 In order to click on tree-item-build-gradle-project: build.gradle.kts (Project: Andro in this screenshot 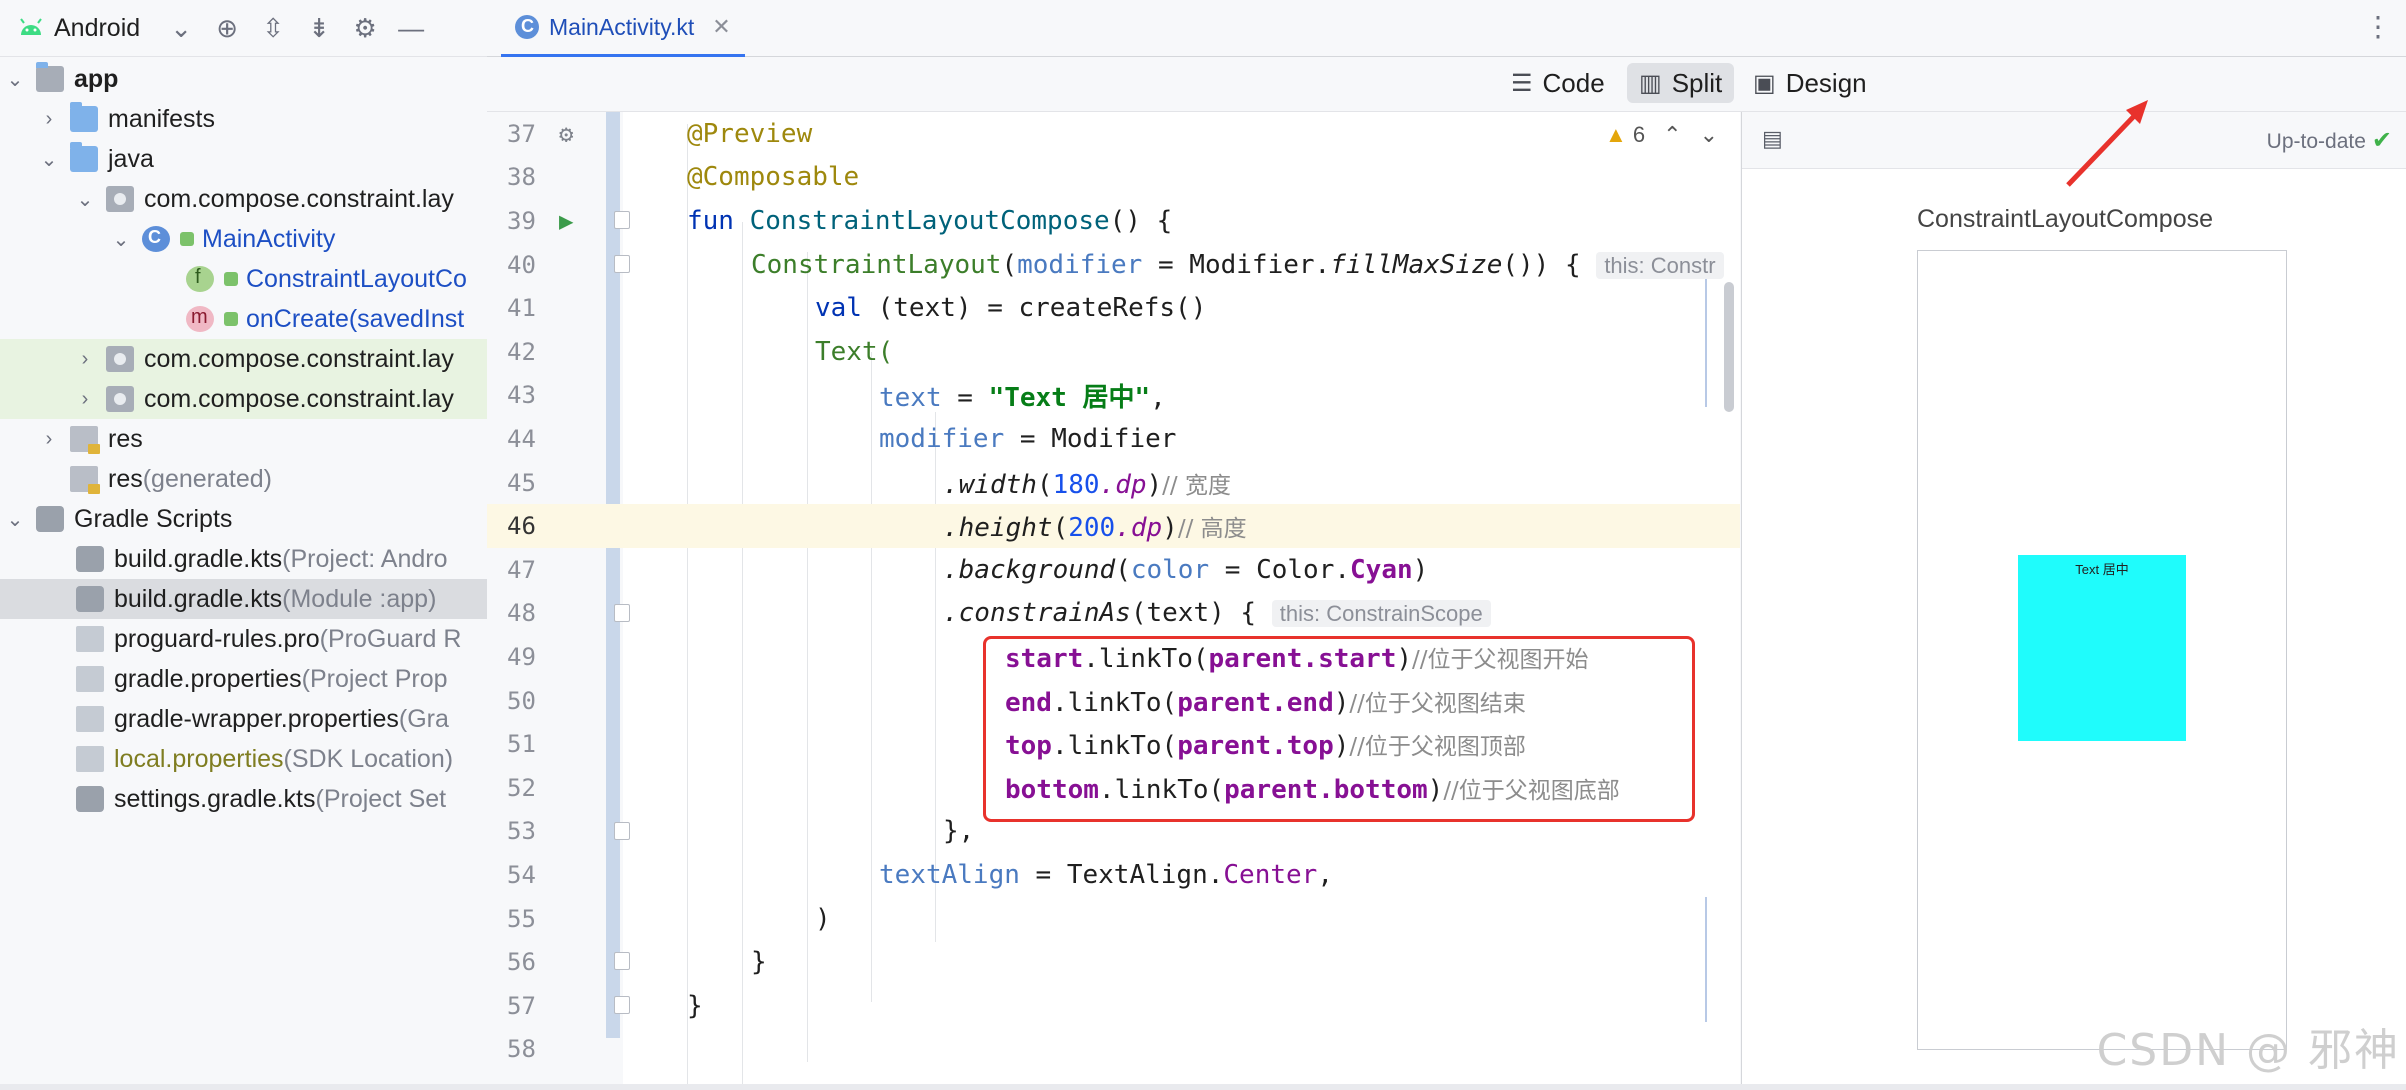, I will do `click(243, 559)`.